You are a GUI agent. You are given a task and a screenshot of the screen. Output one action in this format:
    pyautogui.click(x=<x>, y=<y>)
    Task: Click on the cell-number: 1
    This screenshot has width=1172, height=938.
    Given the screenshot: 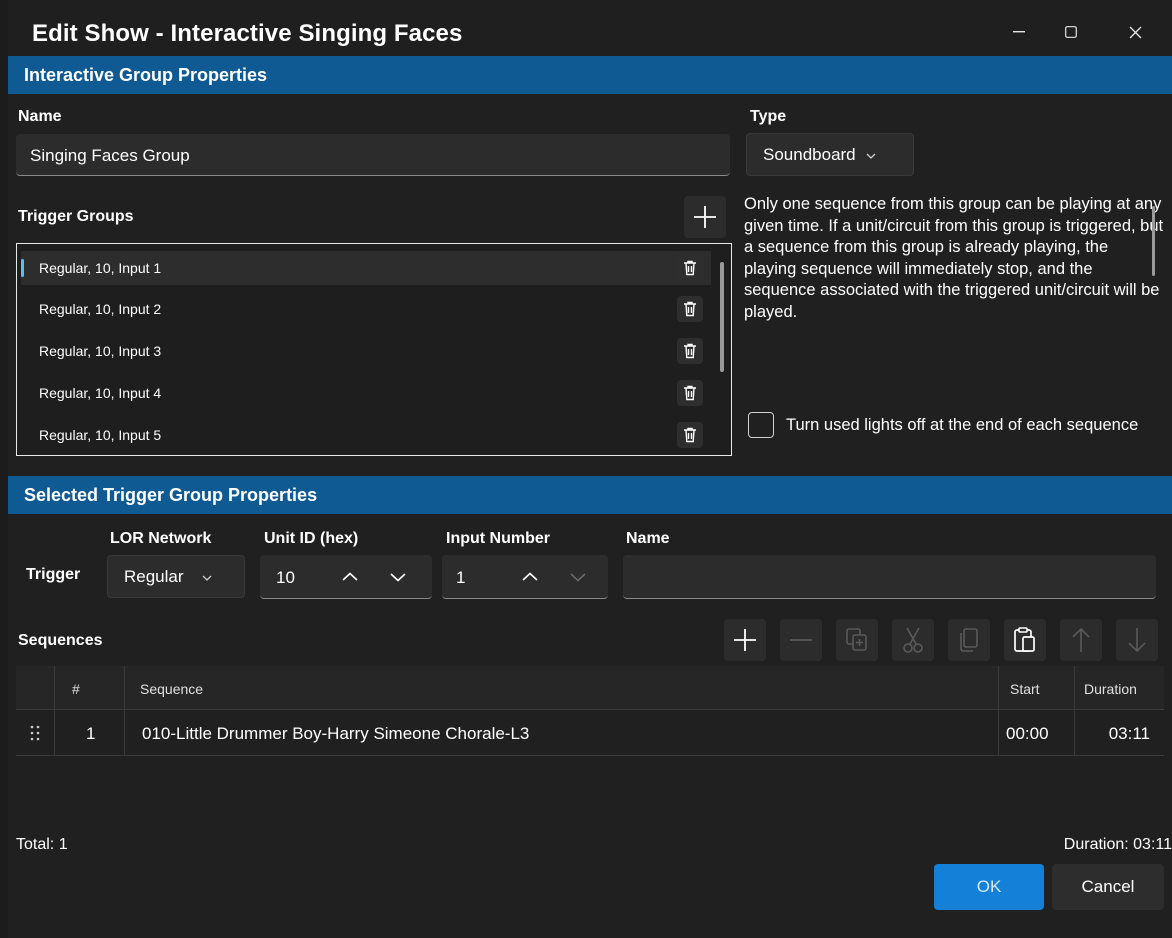 What is the action you would take?
    pyautogui.click(x=91, y=733)
    